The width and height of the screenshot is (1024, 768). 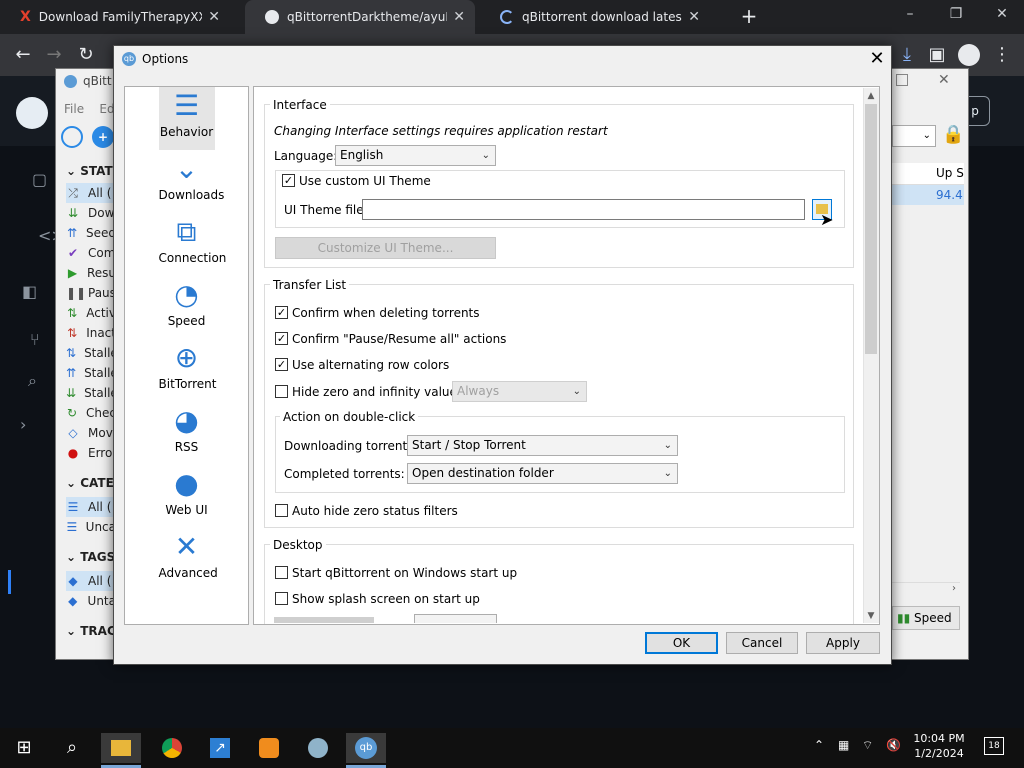 I want to click on hide-zero-checkbox, so click(x=281, y=391).